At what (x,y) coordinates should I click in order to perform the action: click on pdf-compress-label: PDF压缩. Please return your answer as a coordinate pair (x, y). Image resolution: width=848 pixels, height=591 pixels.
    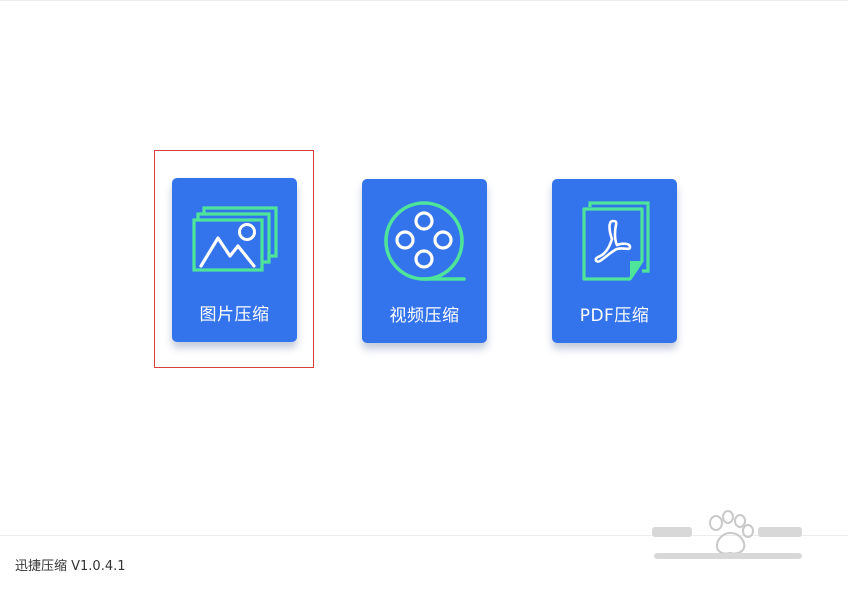
    Looking at the image, I should click on (614, 316).